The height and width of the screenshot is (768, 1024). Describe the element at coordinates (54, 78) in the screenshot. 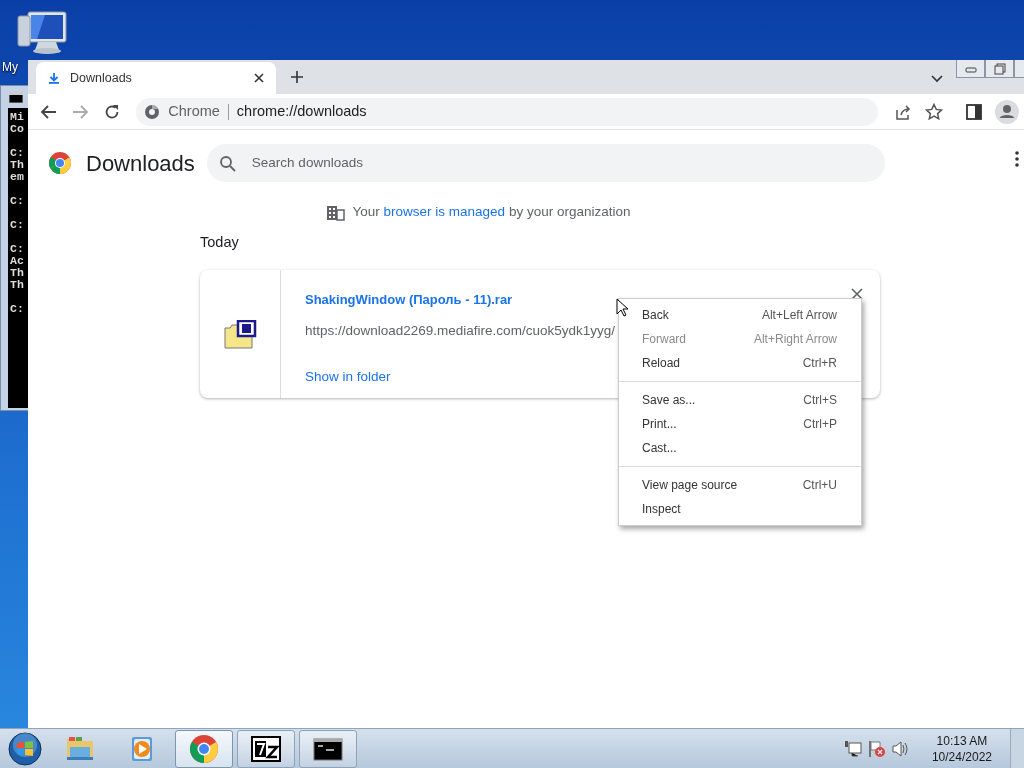

I see `download-icon` at that location.